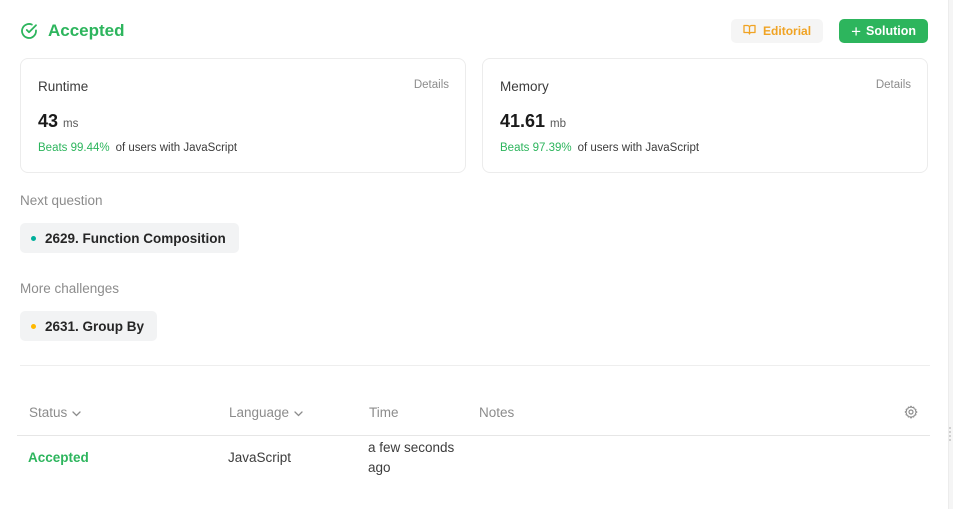  Describe the element at coordinates (891, 31) in the screenshot. I see `solution-label: Solution` at that location.